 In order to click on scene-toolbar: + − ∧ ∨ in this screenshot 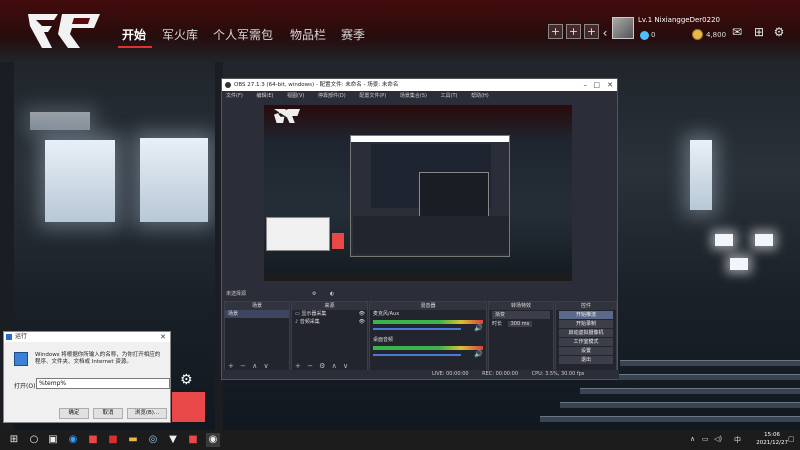, I will do `click(249, 366)`.